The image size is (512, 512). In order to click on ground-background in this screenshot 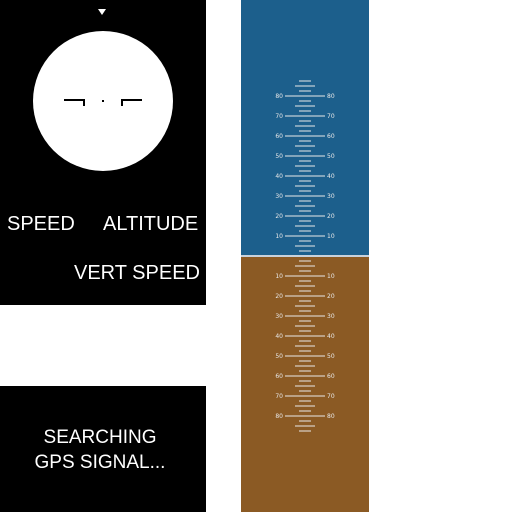, I will do `click(305, 384)`.